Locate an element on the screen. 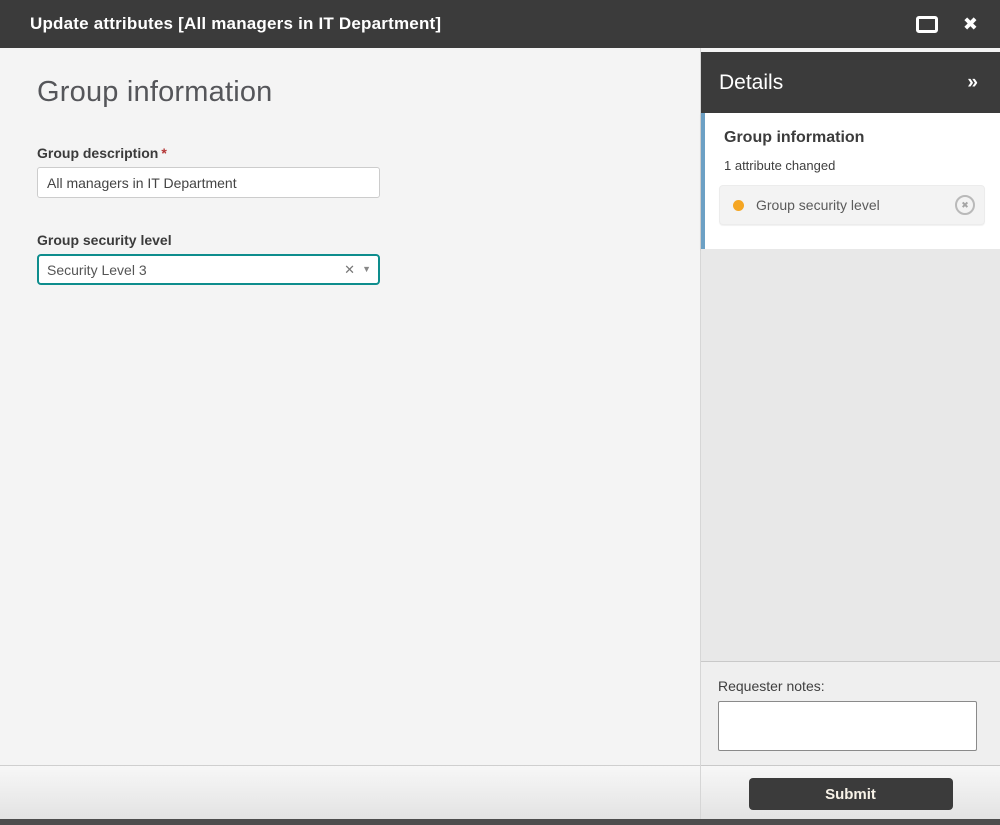 This screenshot has width=1000, height=825. changed-attribute-row: Group security level ✖ is located at coordinates (852, 205).